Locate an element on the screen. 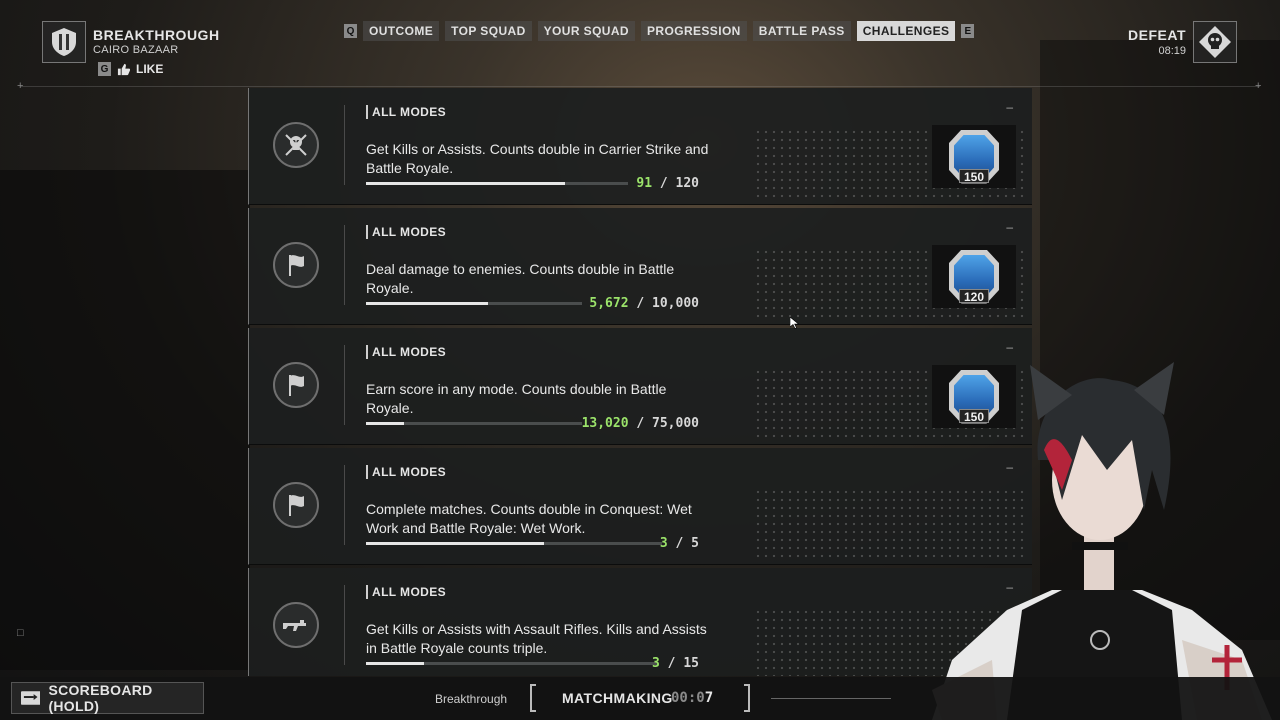 The width and height of the screenshot is (1280, 720). progress-total: 10,000 is located at coordinates (675, 303).